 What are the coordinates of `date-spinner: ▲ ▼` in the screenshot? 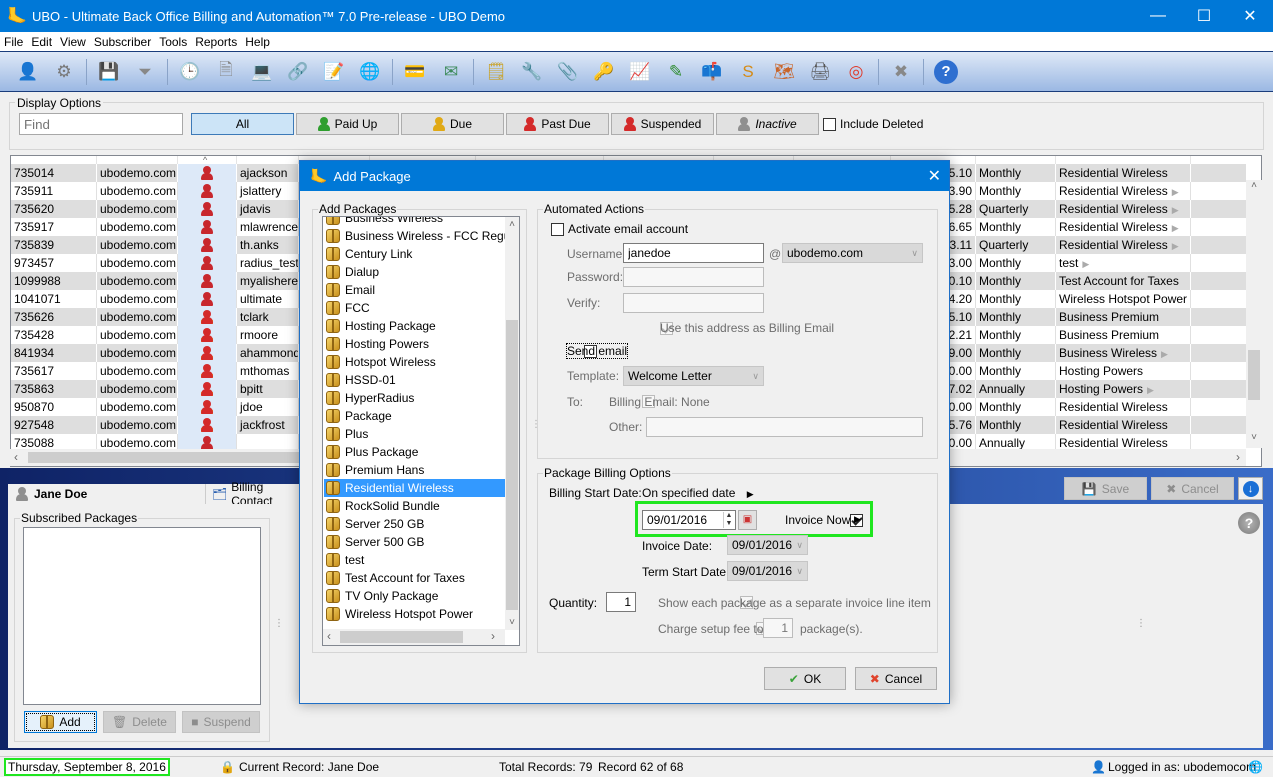 It's located at (728, 520).